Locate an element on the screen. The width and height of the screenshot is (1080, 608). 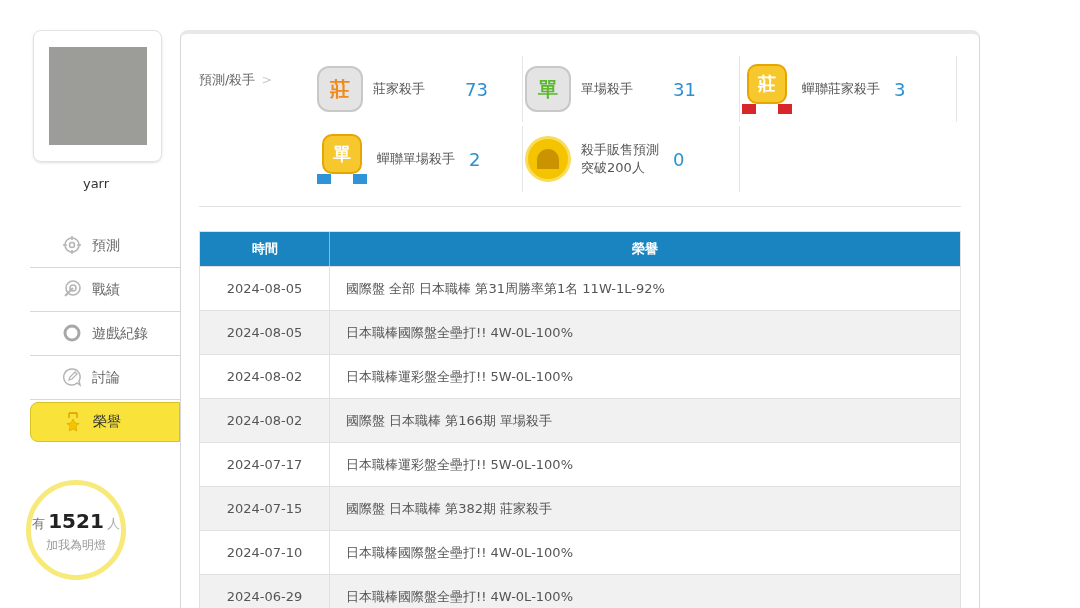
table-cell-text: 國際盤 日本職棒 第382期 莊家殺手 is located at coordinates (449, 508).